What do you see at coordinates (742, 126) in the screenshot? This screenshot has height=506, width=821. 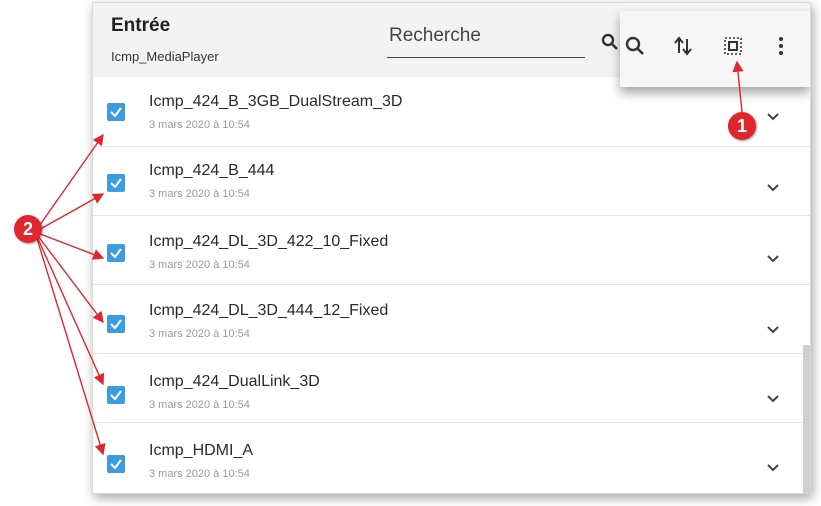 I see `callout-badge-1: 1` at bounding box center [742, 126].